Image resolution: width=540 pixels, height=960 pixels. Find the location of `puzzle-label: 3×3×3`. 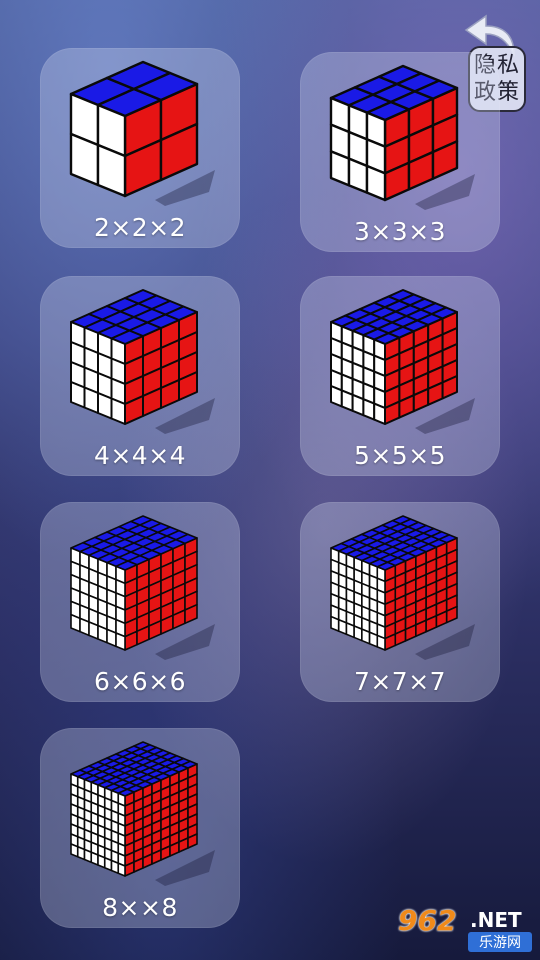

puzzle-label: 3×3×3 is located at coordinates (400, 231).